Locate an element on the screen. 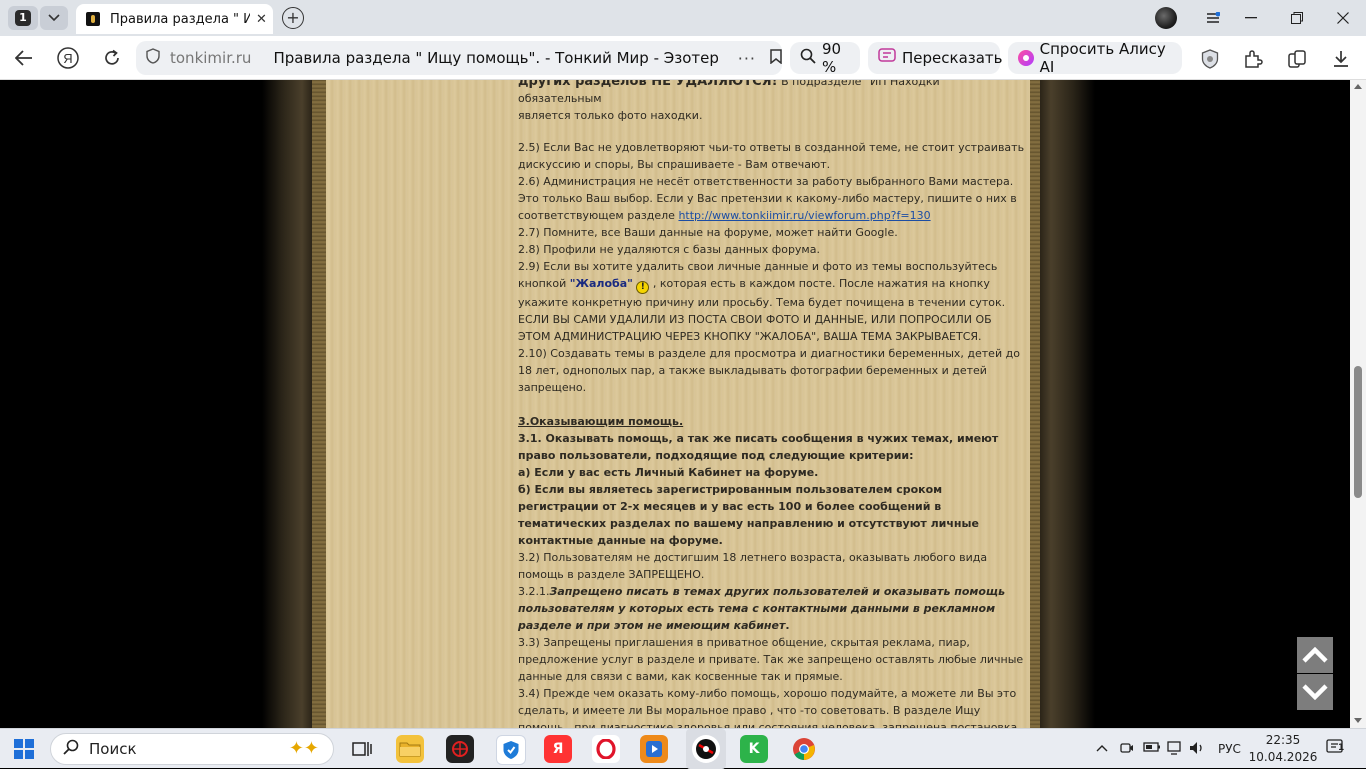 The height and width of the screenshot is (769, 1366). network-icon is located at coordinates (1175, 750).